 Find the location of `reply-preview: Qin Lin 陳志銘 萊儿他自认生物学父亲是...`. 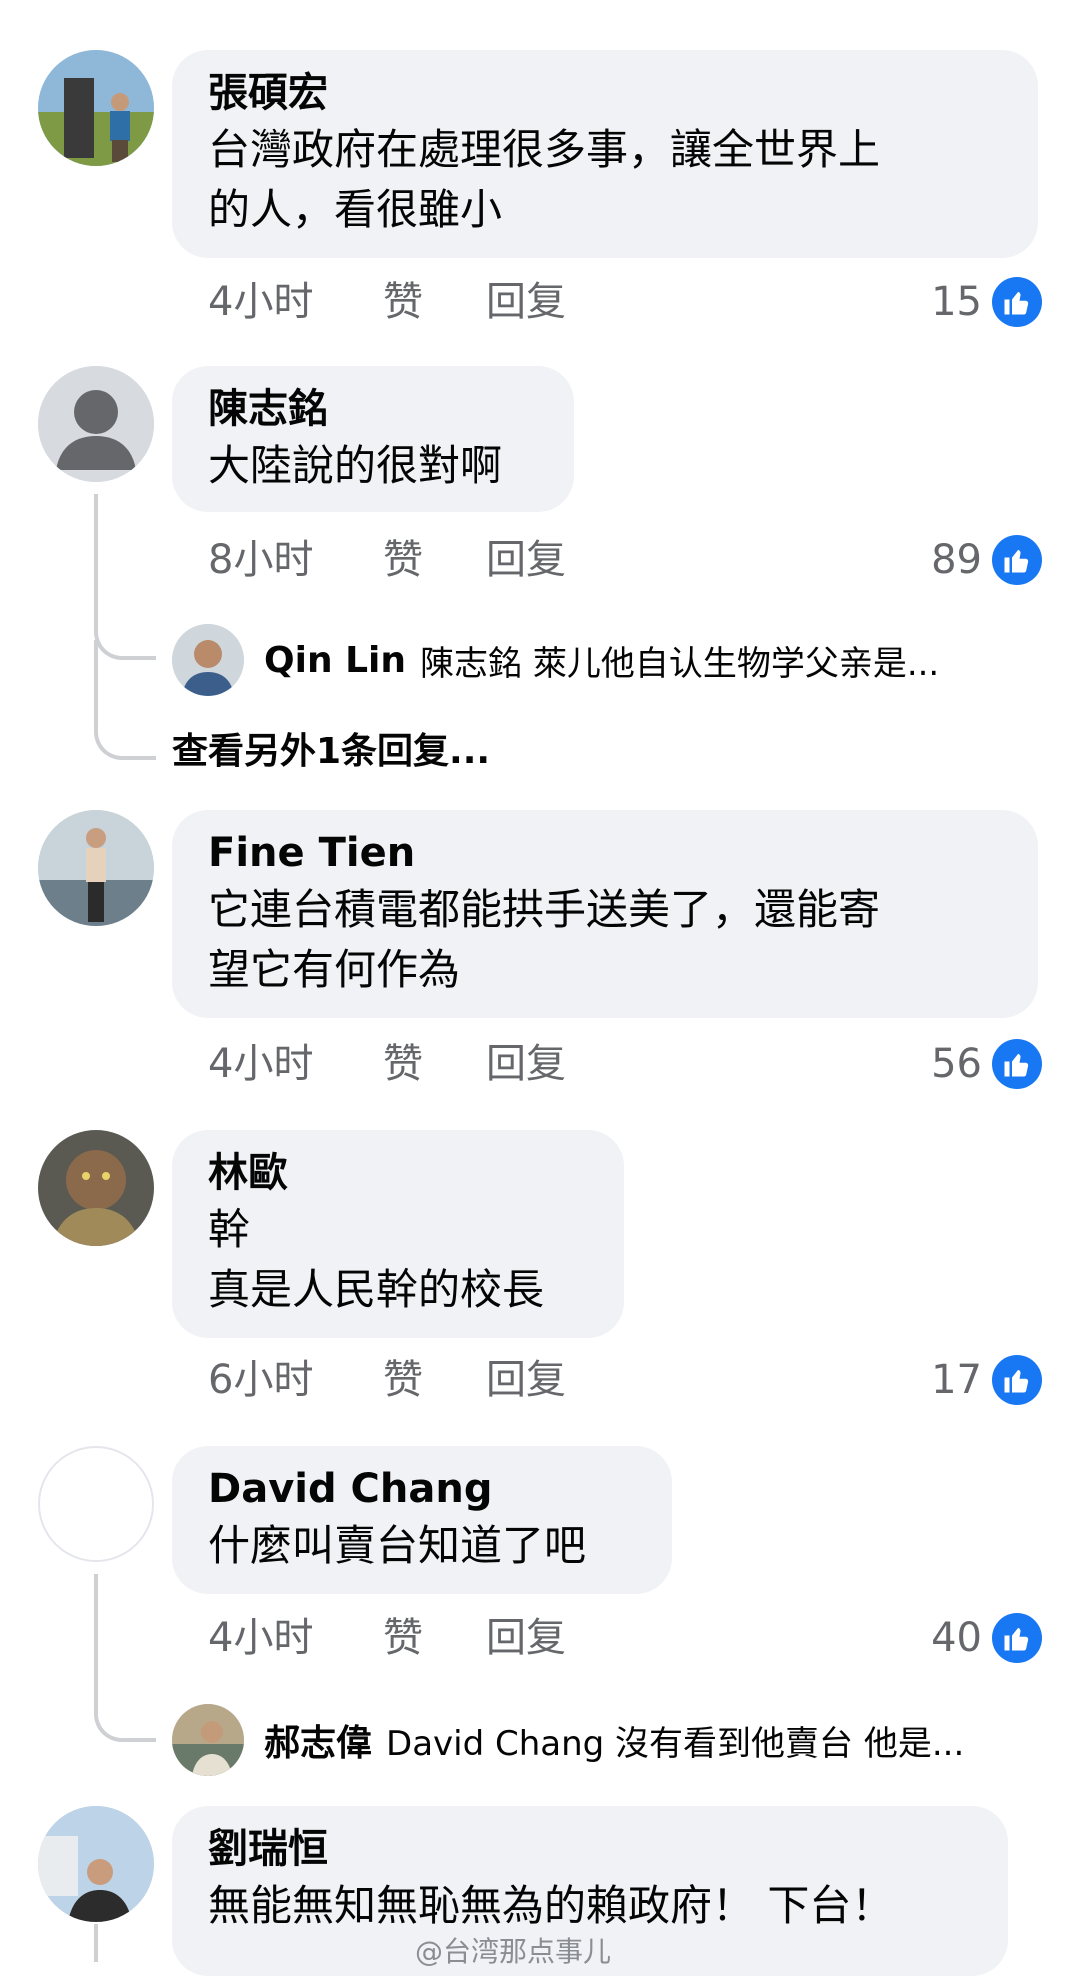

reply-preview: Qin Lin 陳志銘 萊儿他自认生物学父亲是... is located at coordinates (555, 660).